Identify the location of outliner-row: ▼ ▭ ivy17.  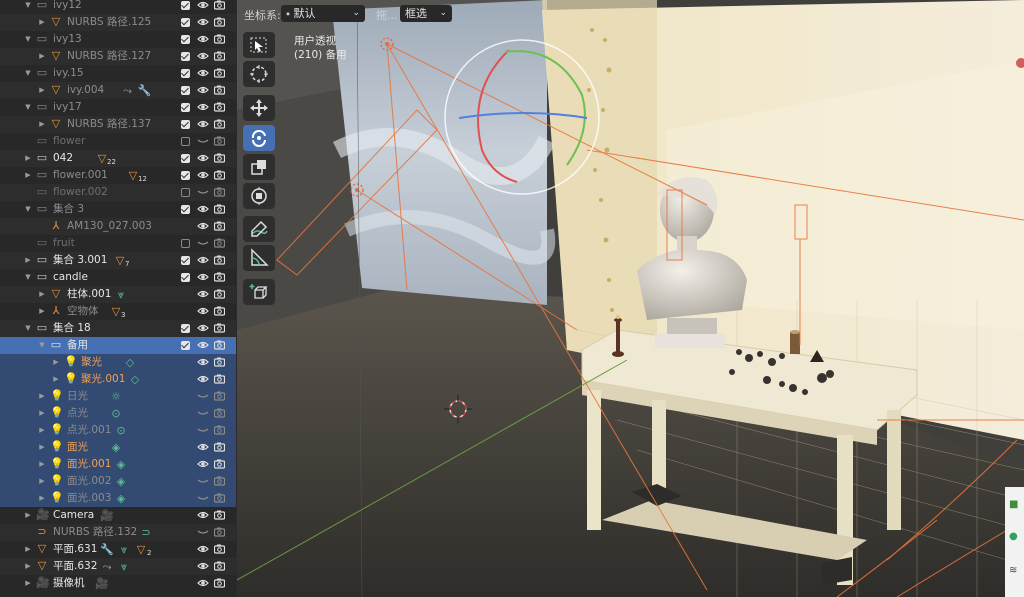
(118, 107).